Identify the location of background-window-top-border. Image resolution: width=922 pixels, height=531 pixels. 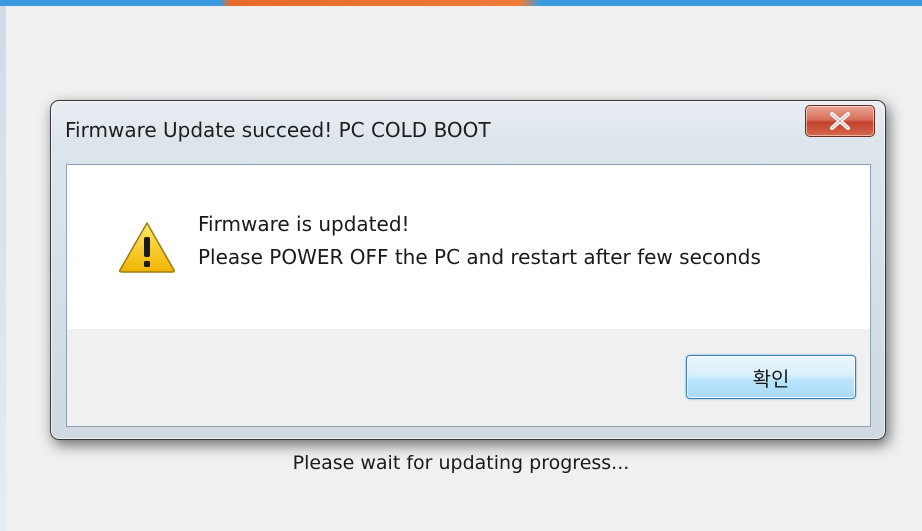
(461, 3).